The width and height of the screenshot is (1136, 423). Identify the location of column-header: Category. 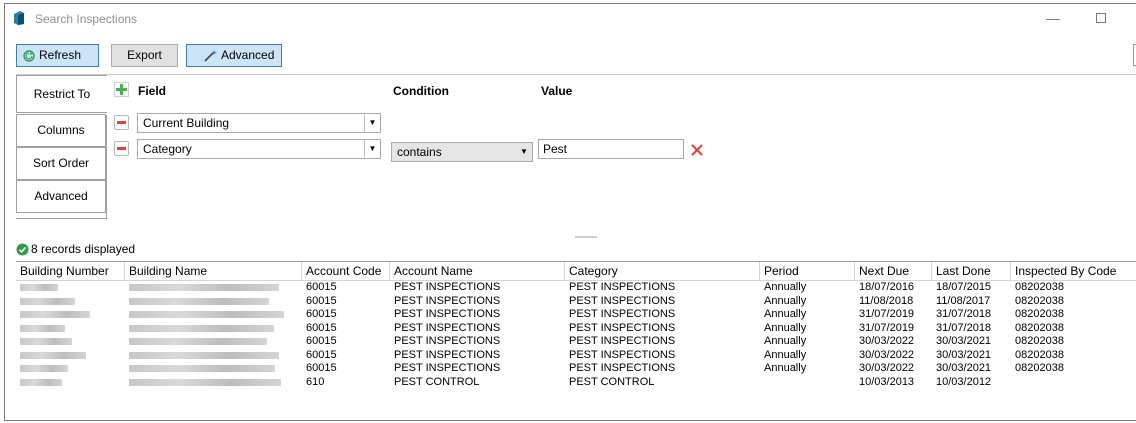
(662, 271).